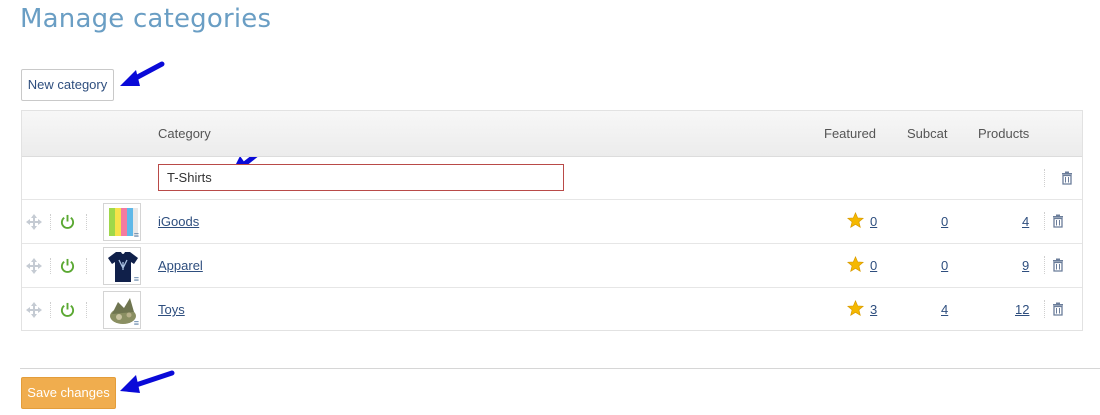 This screenshot has height=415, width=1100. What do you see at coordinates (1025, 265) in the screenshot?
I see `products-count-link: 9` at bounding box center [1025, 265].